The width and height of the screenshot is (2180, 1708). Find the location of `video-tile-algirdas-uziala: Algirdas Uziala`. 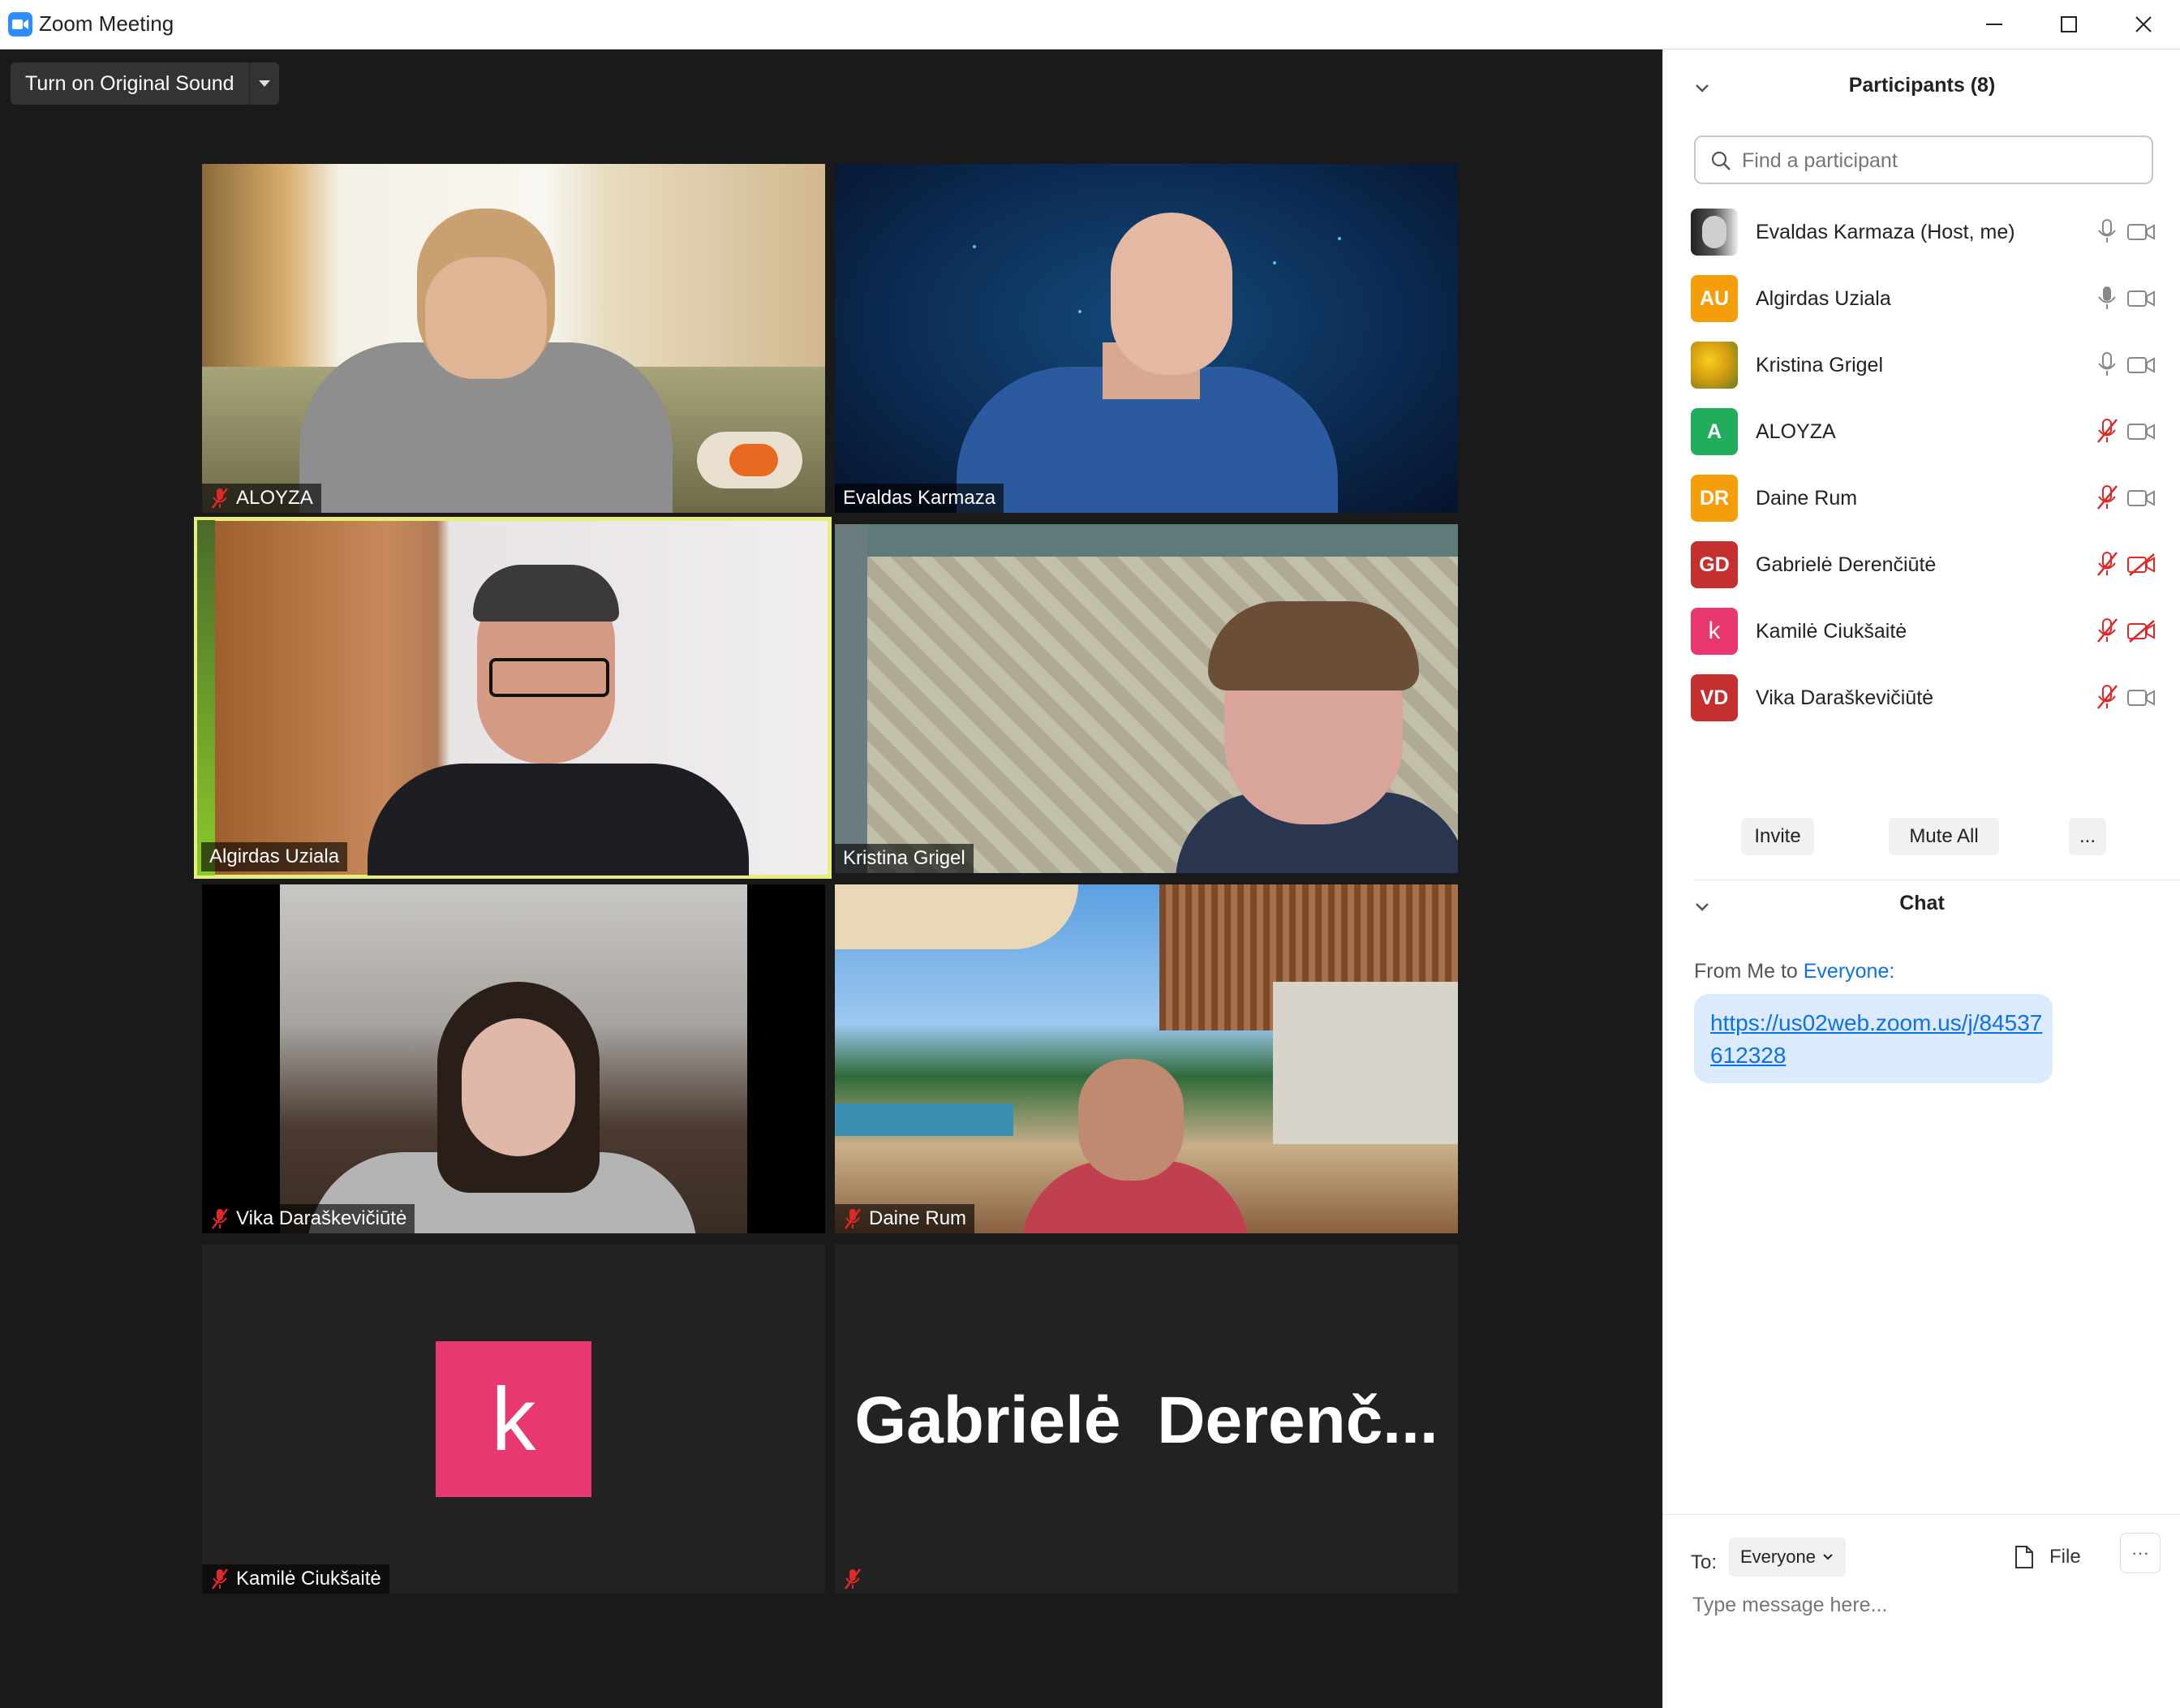

video-tile-algirdas-uziala: Algirdas Uziala is located at coordinates (513, 698).